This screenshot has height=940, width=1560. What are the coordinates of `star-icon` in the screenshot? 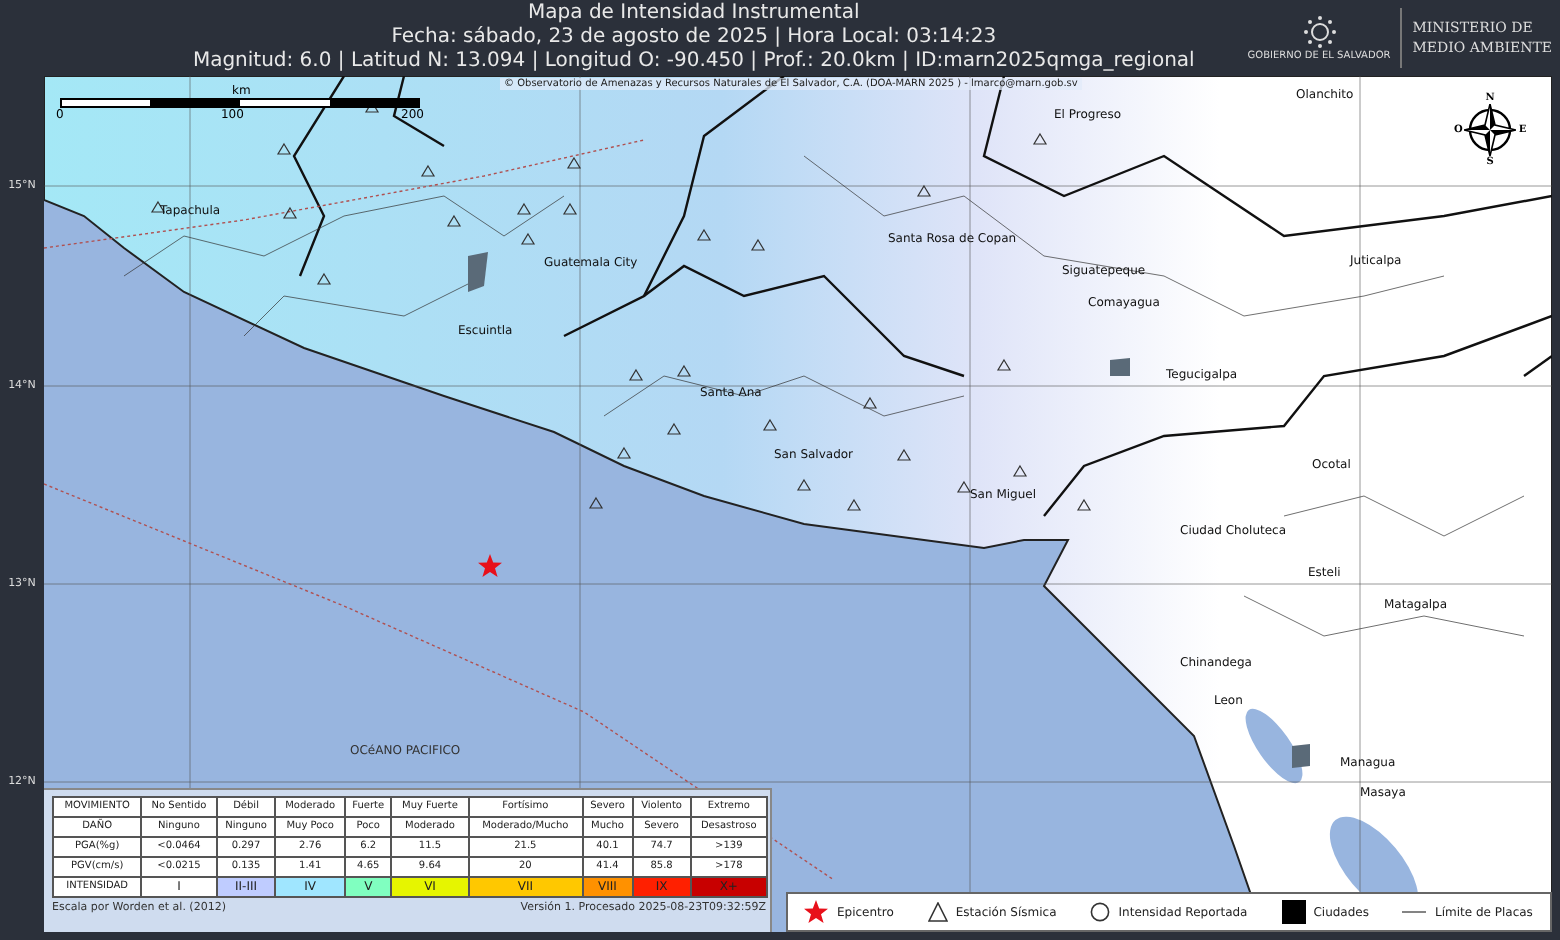 It's located at (816, 912).